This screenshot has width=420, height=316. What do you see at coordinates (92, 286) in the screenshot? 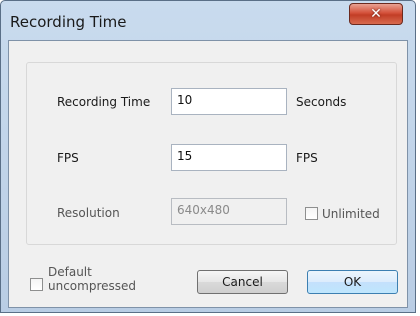
I see `default-uncompressed-label-line2: uncompressed` at bounding box center [92, 286].